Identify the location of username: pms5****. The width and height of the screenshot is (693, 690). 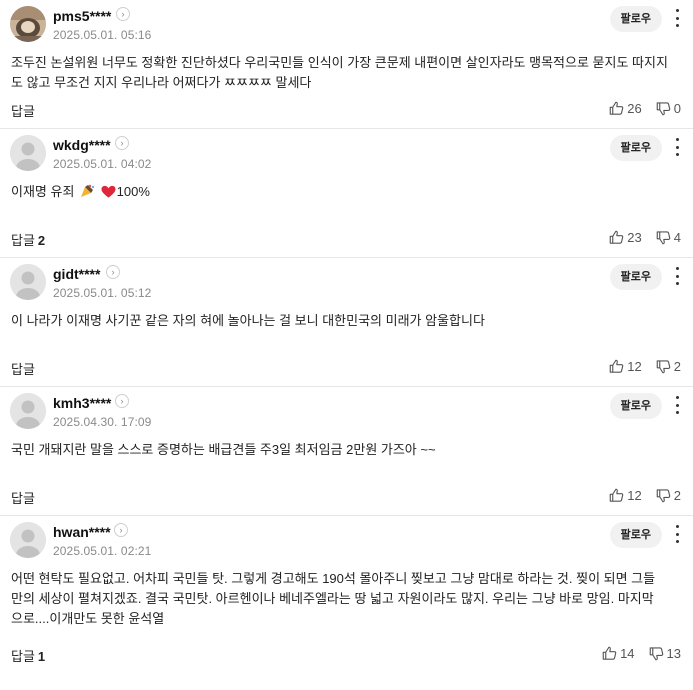
(82, 16).